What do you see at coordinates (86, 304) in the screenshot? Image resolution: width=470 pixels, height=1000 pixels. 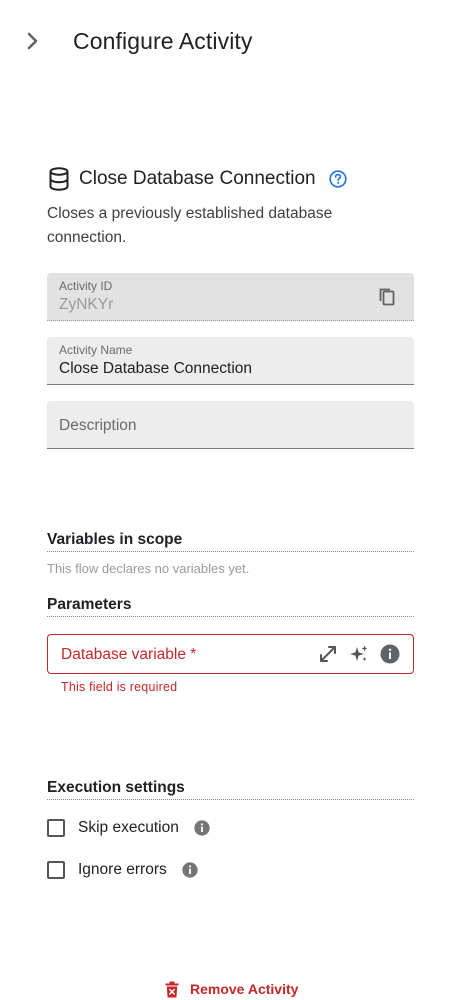 I see `activity-id-value: ZyNKYr` at bounding box center [86, 304].